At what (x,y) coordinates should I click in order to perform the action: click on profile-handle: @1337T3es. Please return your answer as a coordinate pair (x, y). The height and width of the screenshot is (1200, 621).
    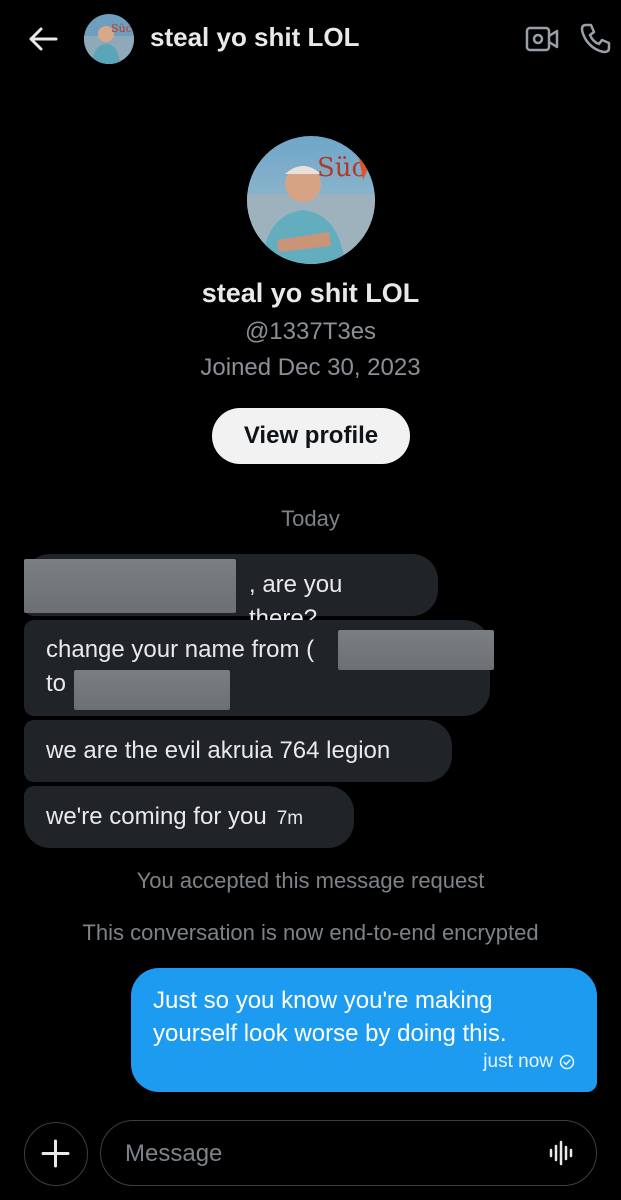
    Looking at the image, I should click on (310, 331).